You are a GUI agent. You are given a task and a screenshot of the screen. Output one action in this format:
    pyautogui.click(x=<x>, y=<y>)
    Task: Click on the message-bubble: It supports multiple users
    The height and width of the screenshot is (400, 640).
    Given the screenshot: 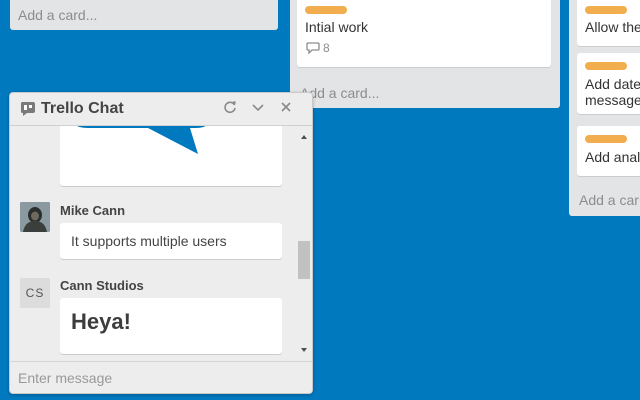 What is the action you would take?
    pyautogui.click(x=171, y=241)
    